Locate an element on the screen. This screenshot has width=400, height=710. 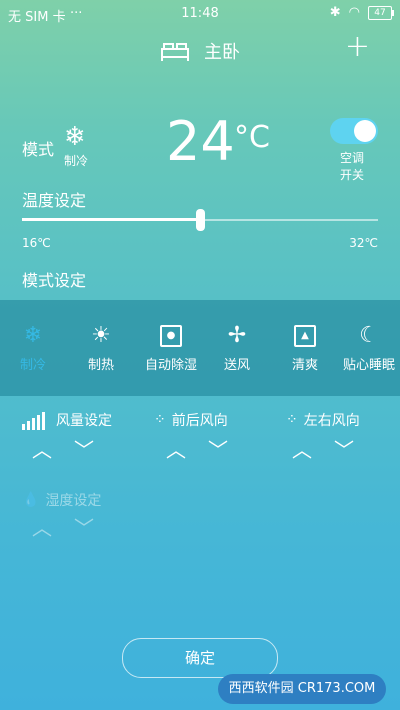
droplet-icon: ● is located at coordinates (171, 336).